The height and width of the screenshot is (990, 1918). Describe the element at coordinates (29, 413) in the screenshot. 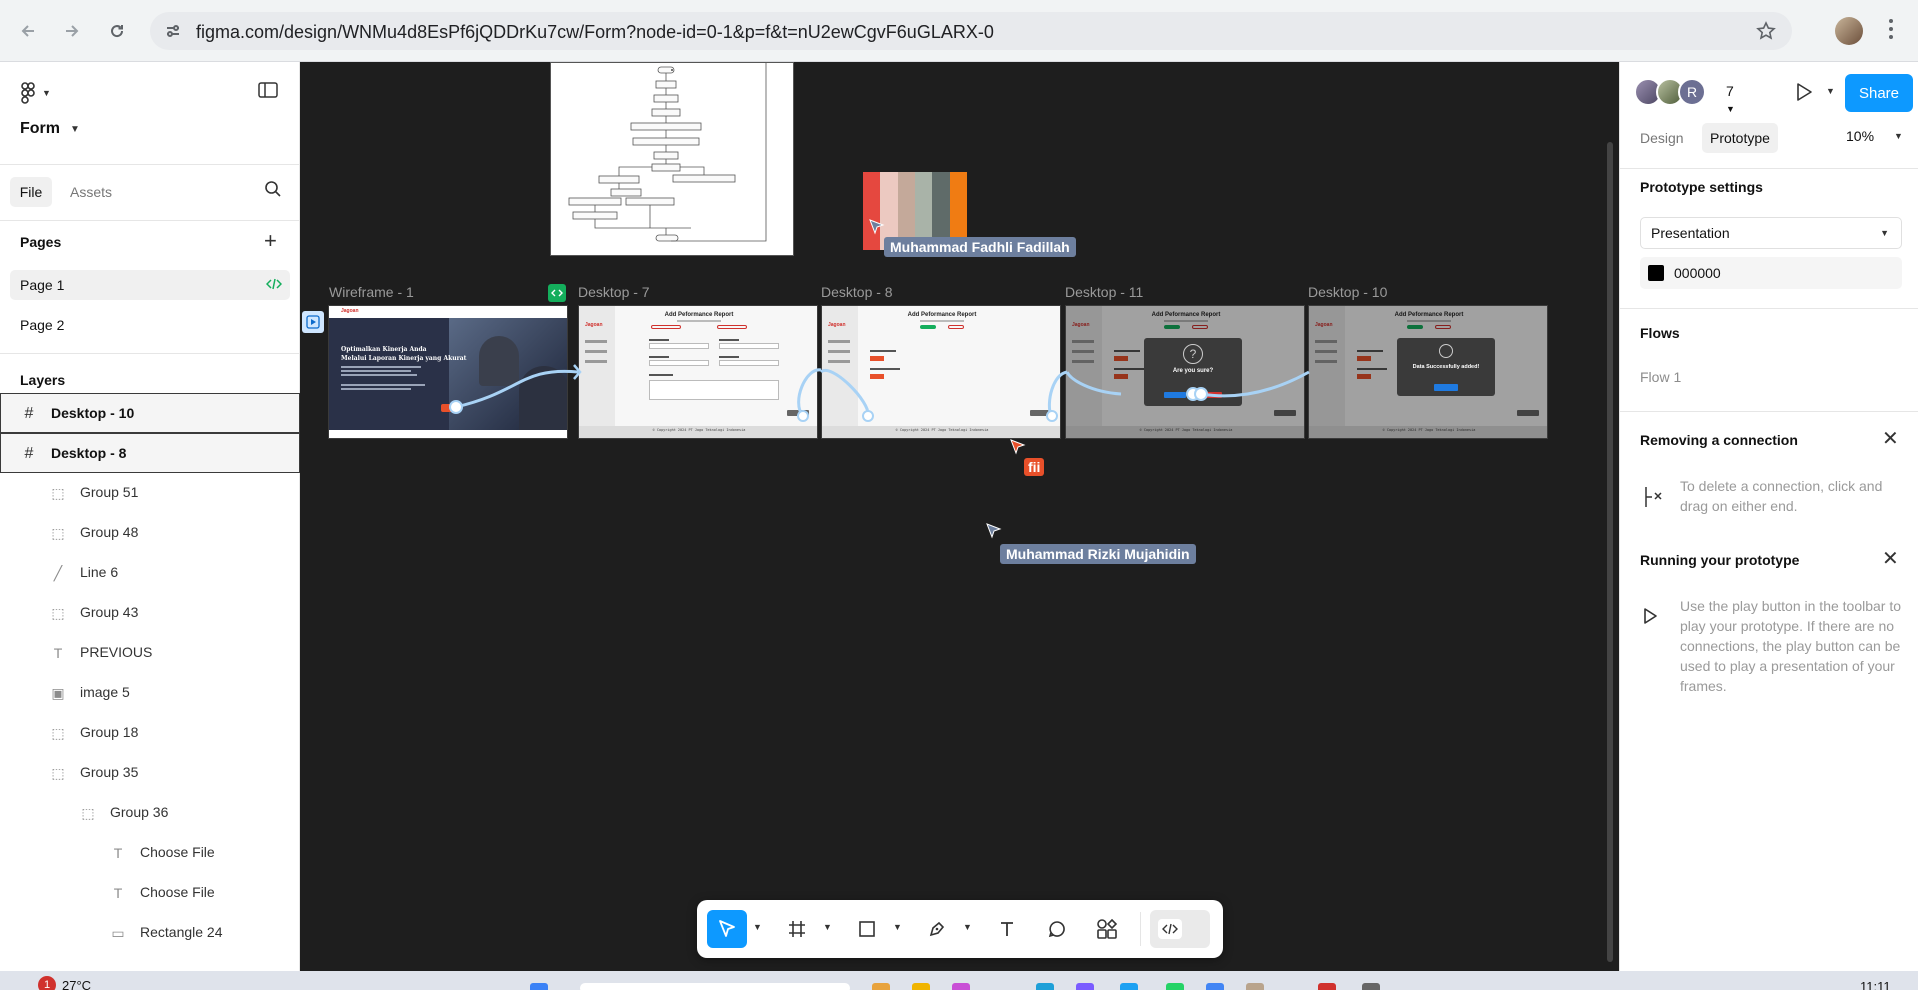

I see `frame-icon: #` at that location.